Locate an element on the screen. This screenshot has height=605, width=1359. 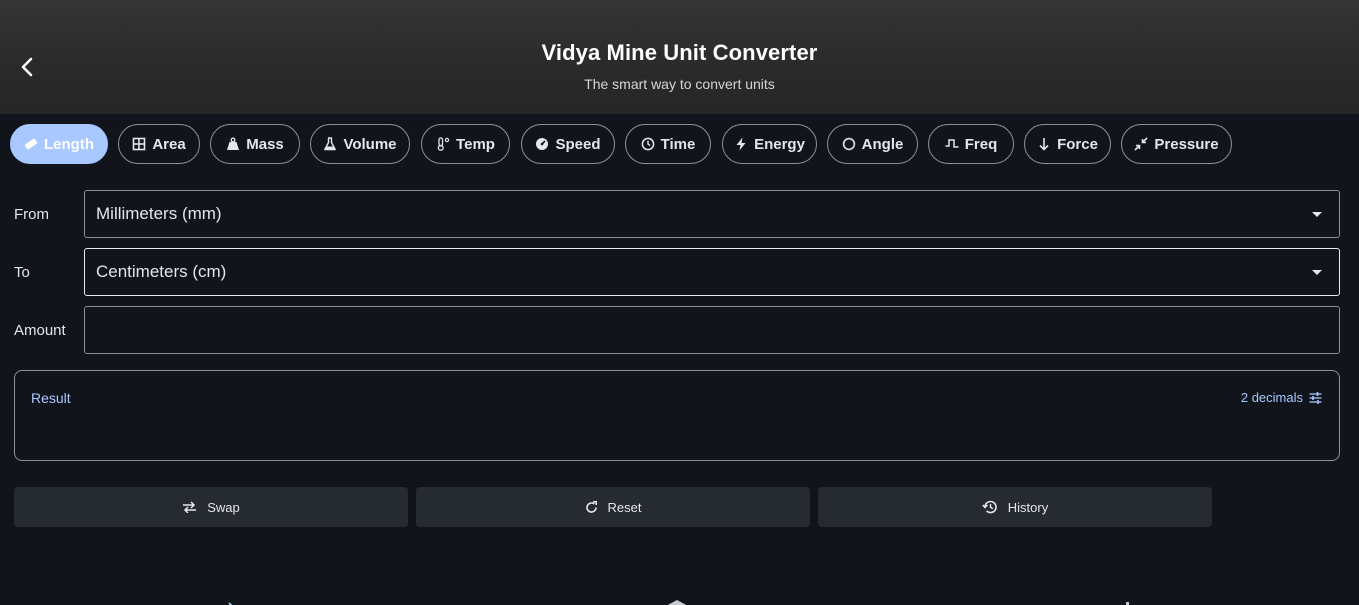
chip-force: Force is located at coordinates (1067, 144).